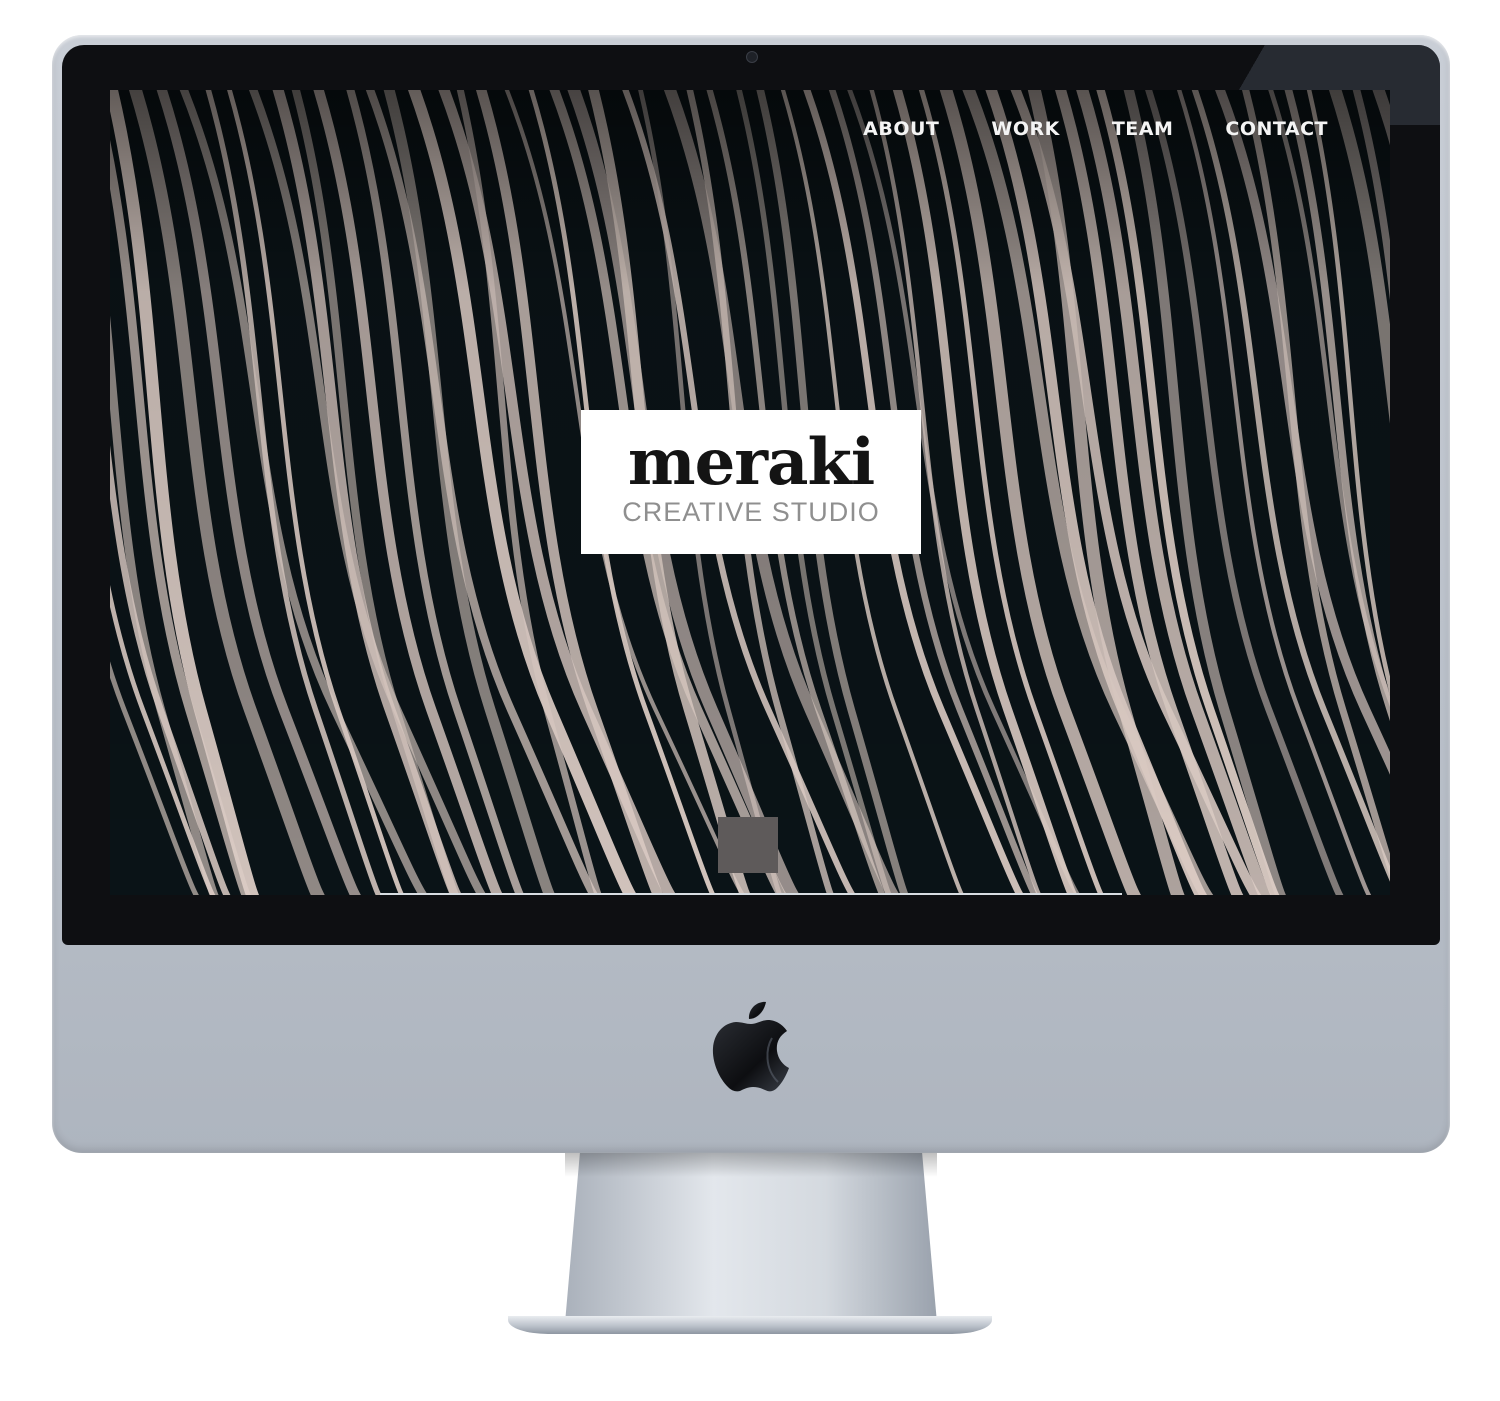 The height and width of the screenshot is (1401, 1500). What do you see at coordinates (752, 57) in the screenshot?
I see `webcam-icon` at bounding box center [752, 57].